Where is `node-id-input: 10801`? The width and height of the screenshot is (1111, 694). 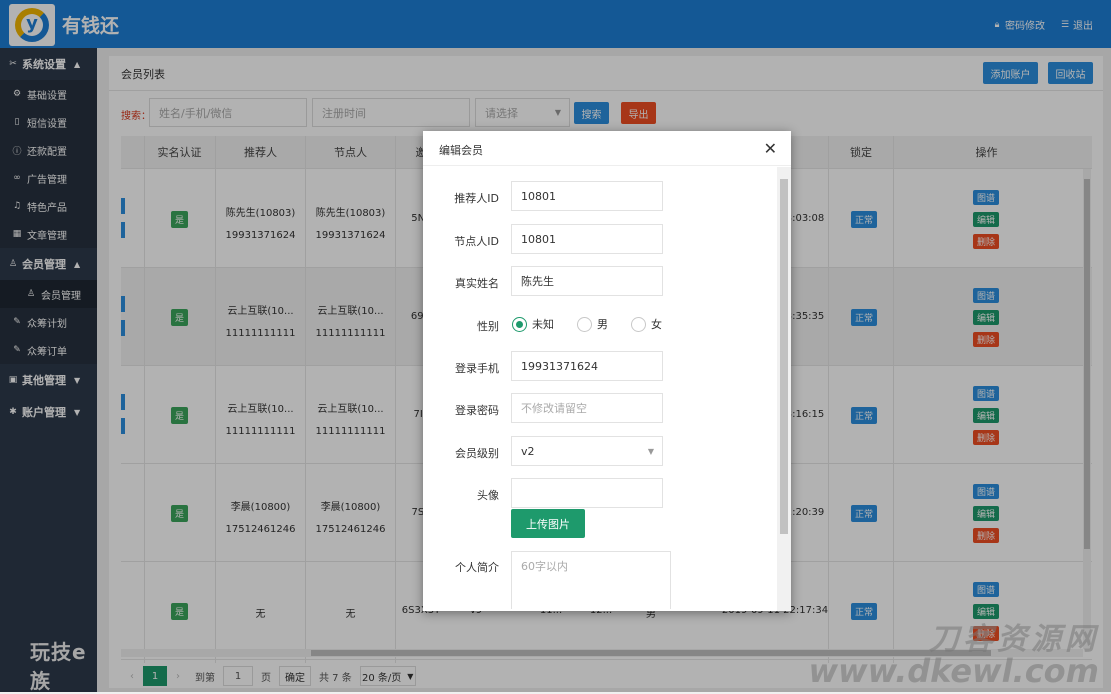 node-id-input: 10801 is located at coordinates (587, 239).